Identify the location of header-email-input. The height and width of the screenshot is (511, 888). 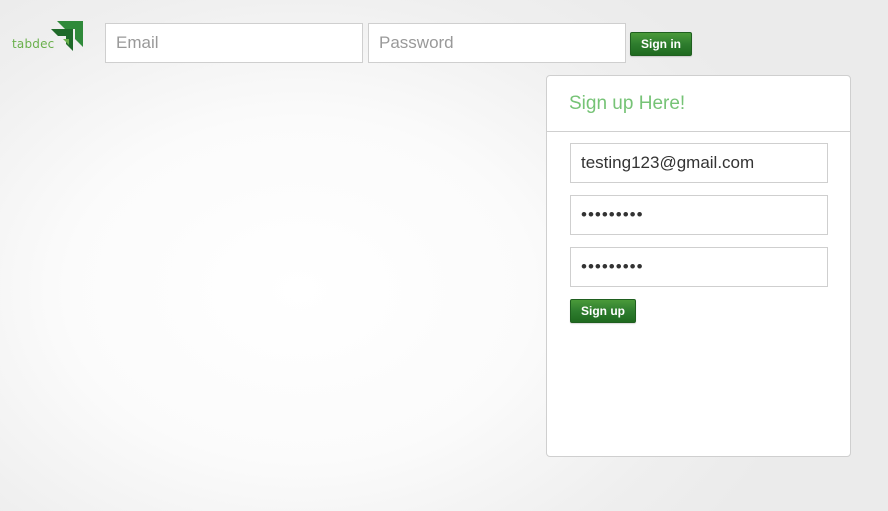
(234, 43).